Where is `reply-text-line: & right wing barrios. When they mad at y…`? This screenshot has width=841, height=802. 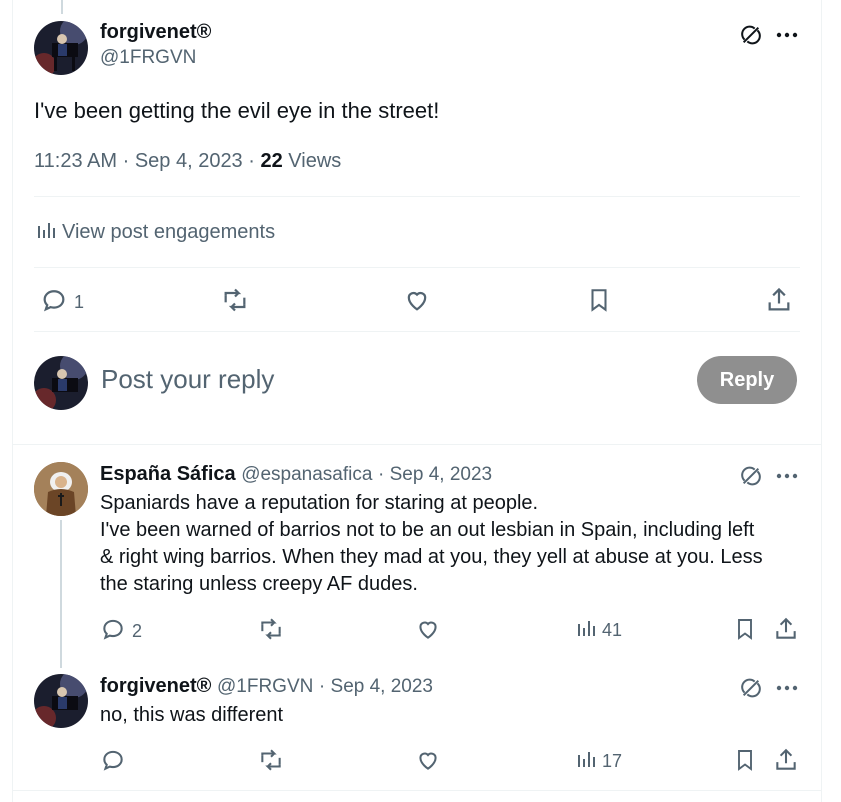
reply-text-line: & right wing barrios. When they mad at y… is located at coordinates (431, 557).